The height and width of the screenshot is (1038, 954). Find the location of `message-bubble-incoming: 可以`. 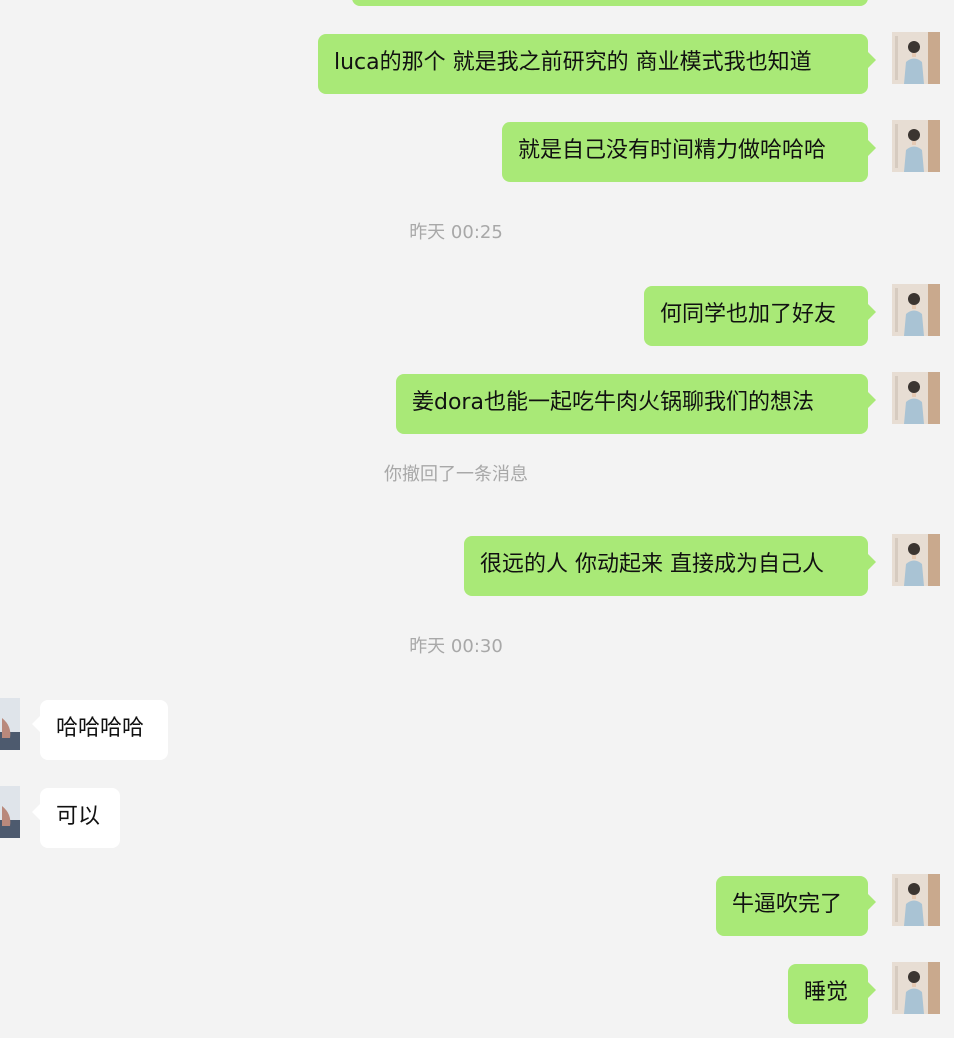

message-bubble-incoming: 可以 is located at coordinates (80, 818).